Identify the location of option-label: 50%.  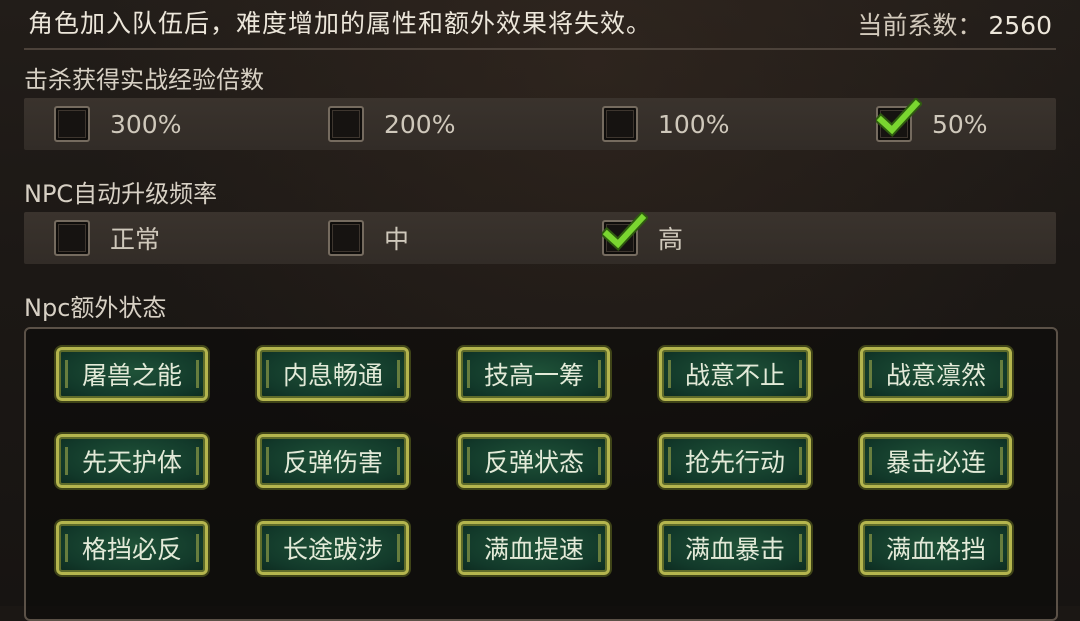
(960, 124).